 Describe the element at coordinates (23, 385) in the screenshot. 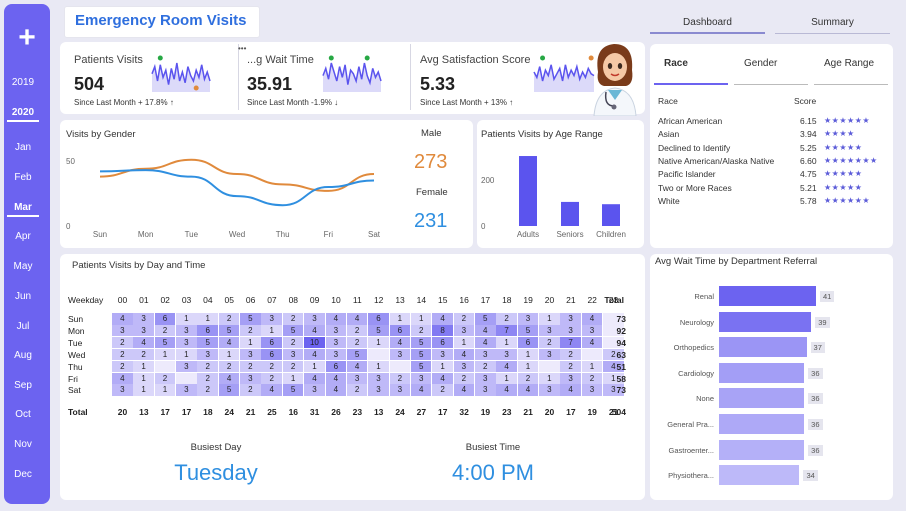

I see `sidebar-item-sep: Sep` at that location.